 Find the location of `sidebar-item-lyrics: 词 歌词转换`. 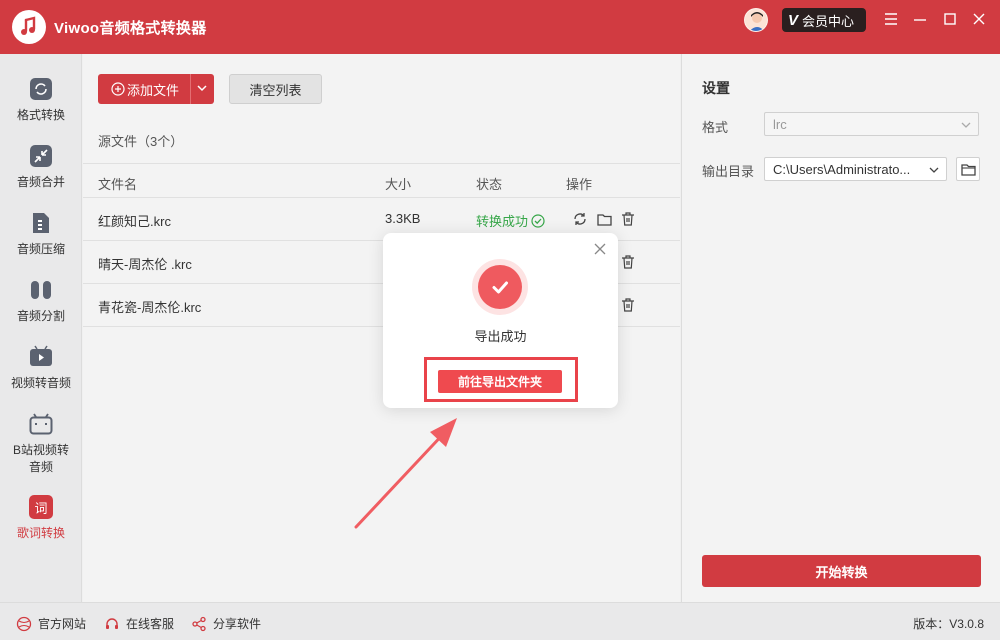

sidebar-item-lyrics: 词 歌词转换 is located at coordinates (41, 517).